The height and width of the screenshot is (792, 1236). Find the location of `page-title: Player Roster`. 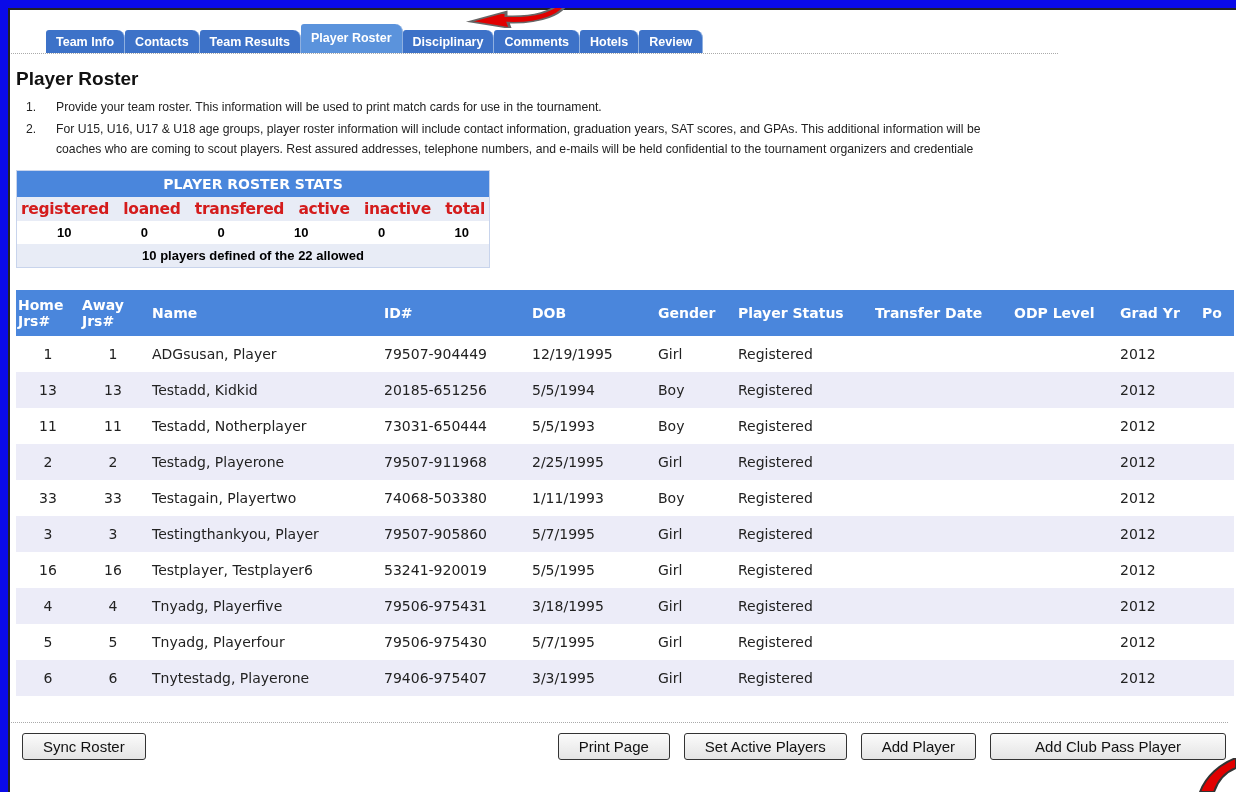

page-title: Player Roster is located at coordinates (78, 79).